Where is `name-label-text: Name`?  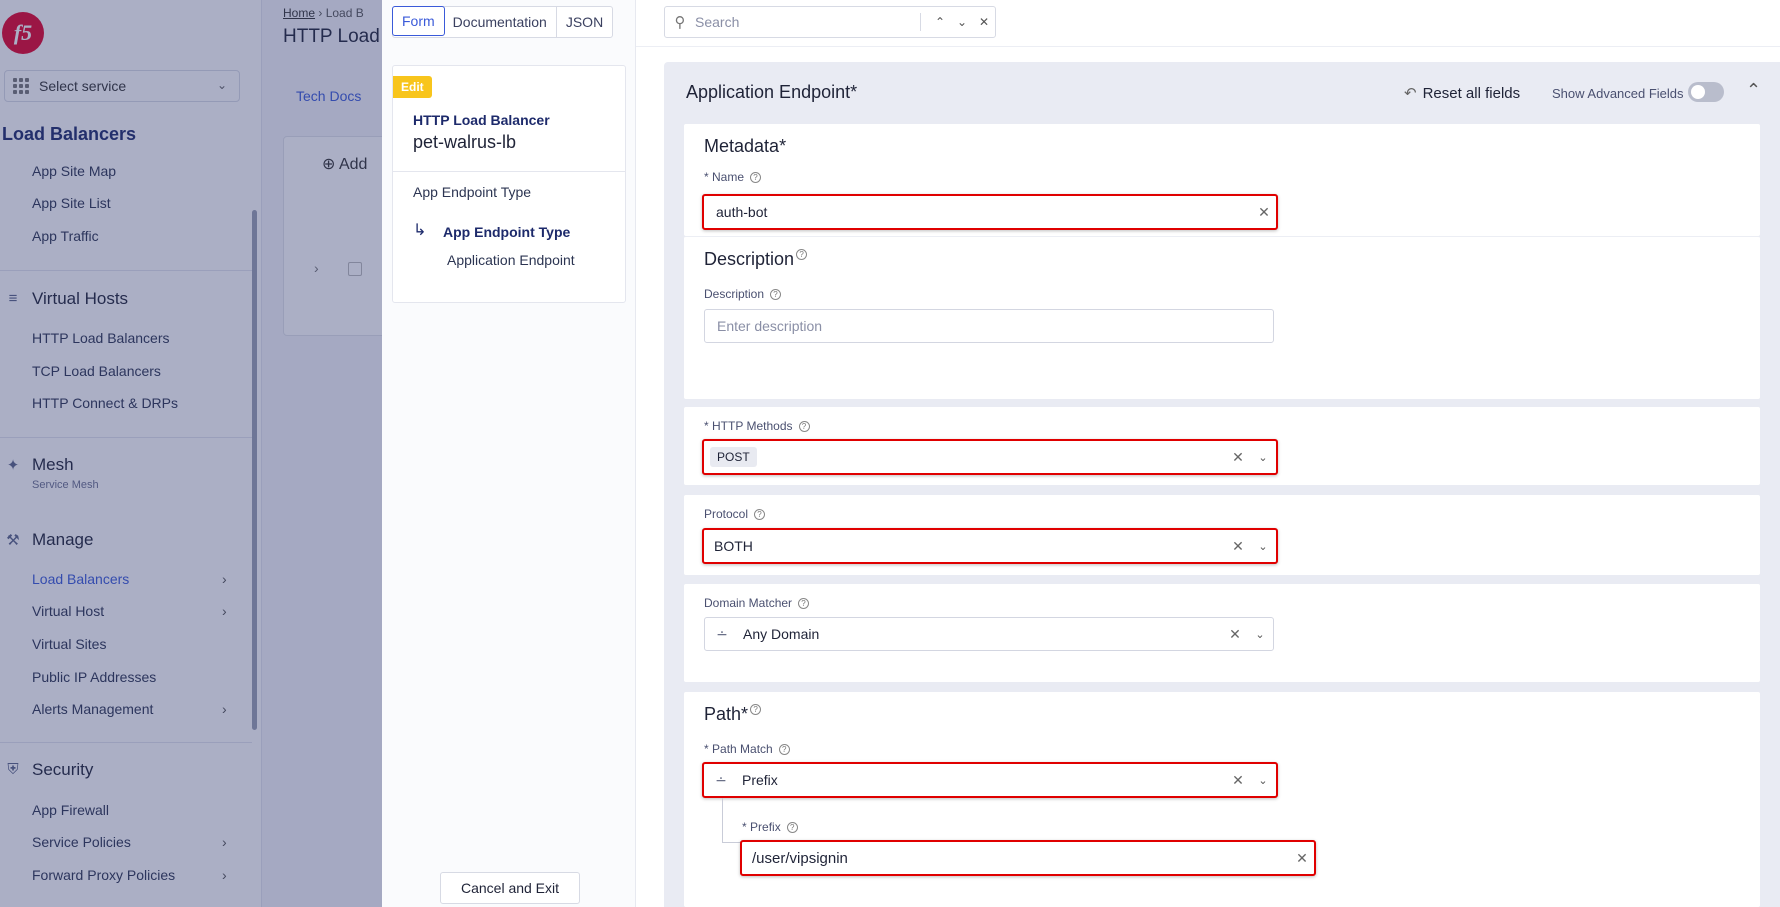
name-label-text: Name is located at coordinates (728, 177).